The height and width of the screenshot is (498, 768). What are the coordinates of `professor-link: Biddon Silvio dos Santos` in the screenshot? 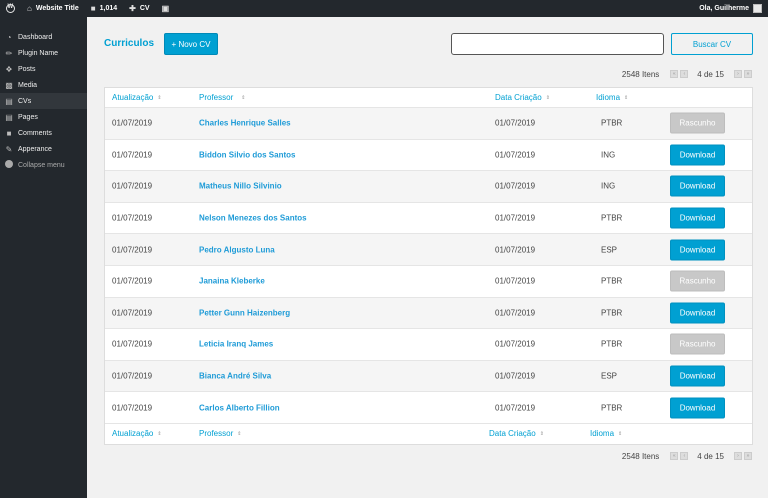 It's located at (247, 154).